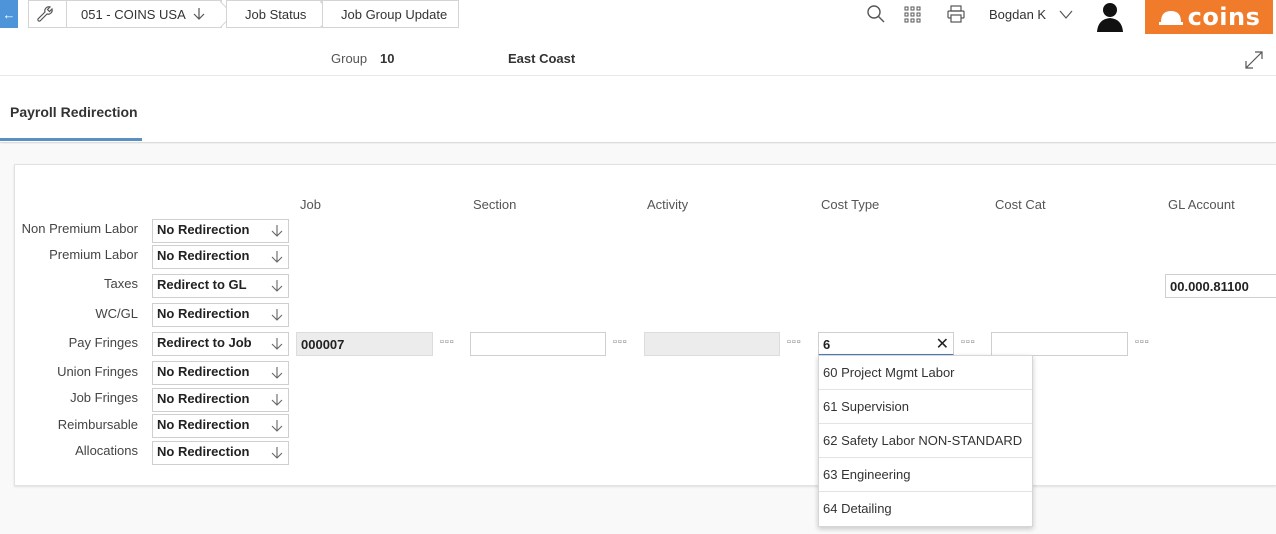 This screenshot has width=1276, height=534. Describe the element at coordinates (310, 204) in the screenshot. I see `column-header-job: Job` at that location.